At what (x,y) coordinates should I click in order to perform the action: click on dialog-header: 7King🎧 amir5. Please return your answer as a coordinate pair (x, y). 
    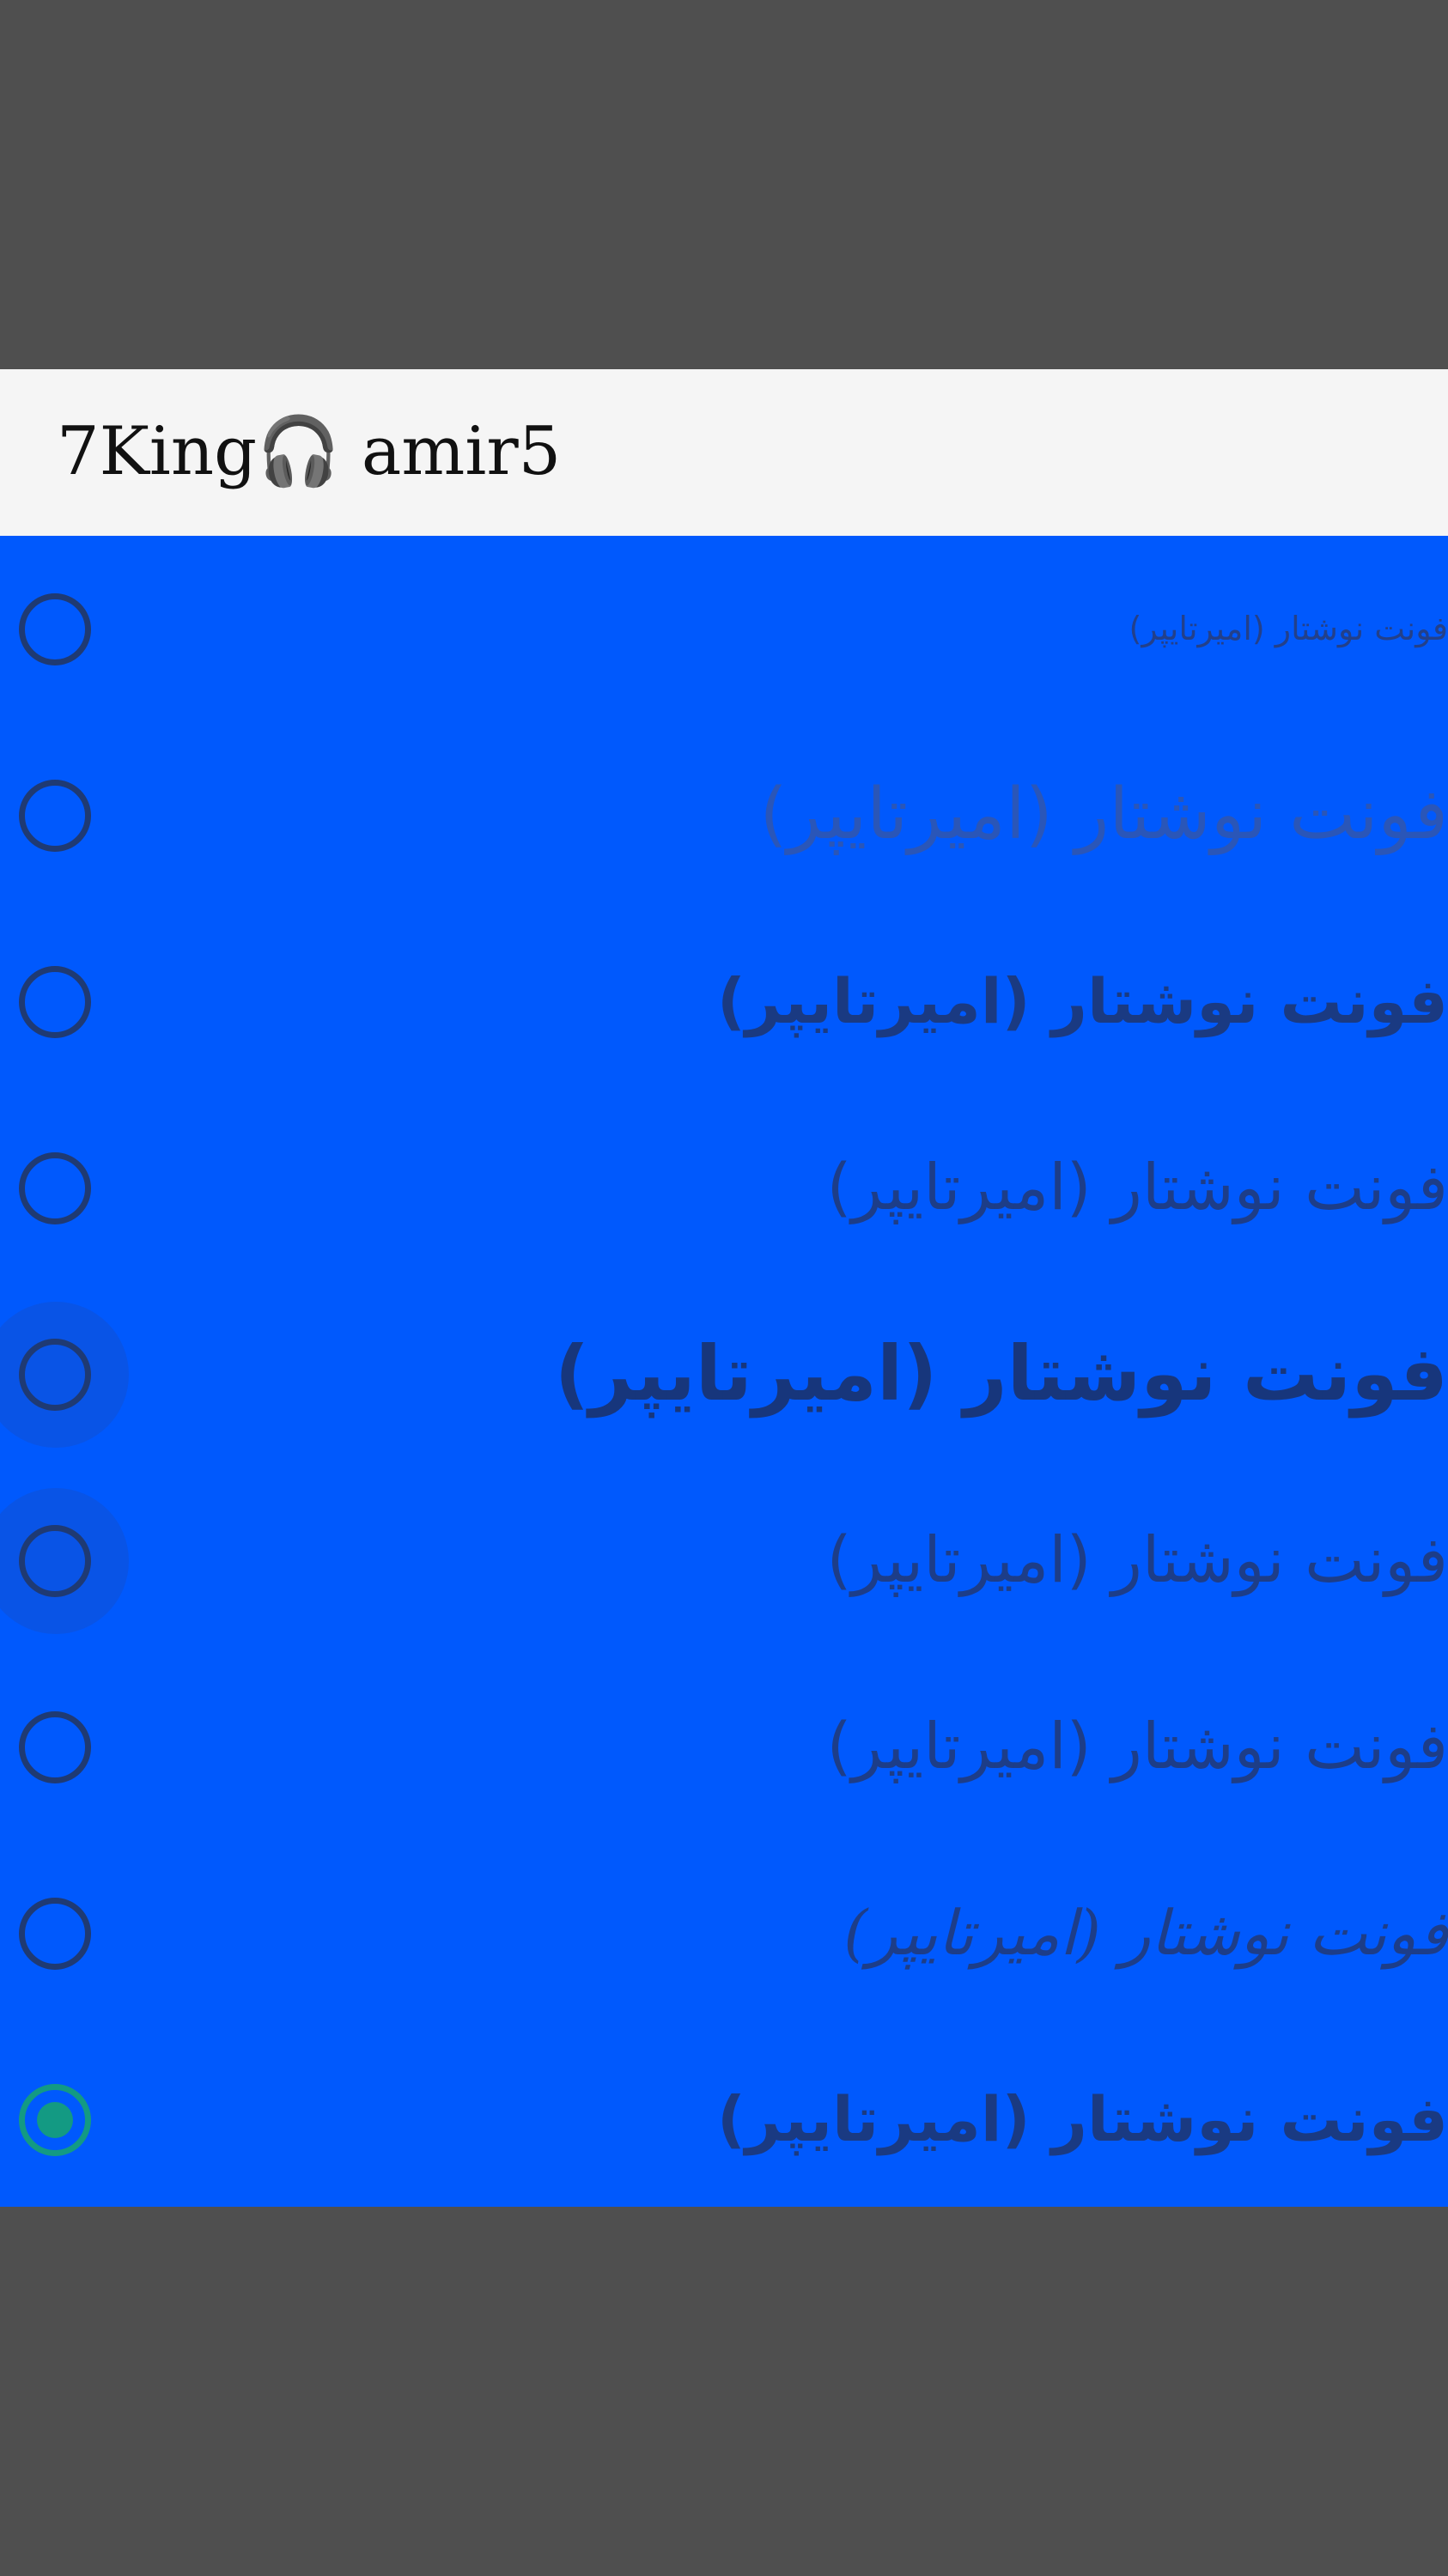
    Looking at the image, I should click on (724, 452).